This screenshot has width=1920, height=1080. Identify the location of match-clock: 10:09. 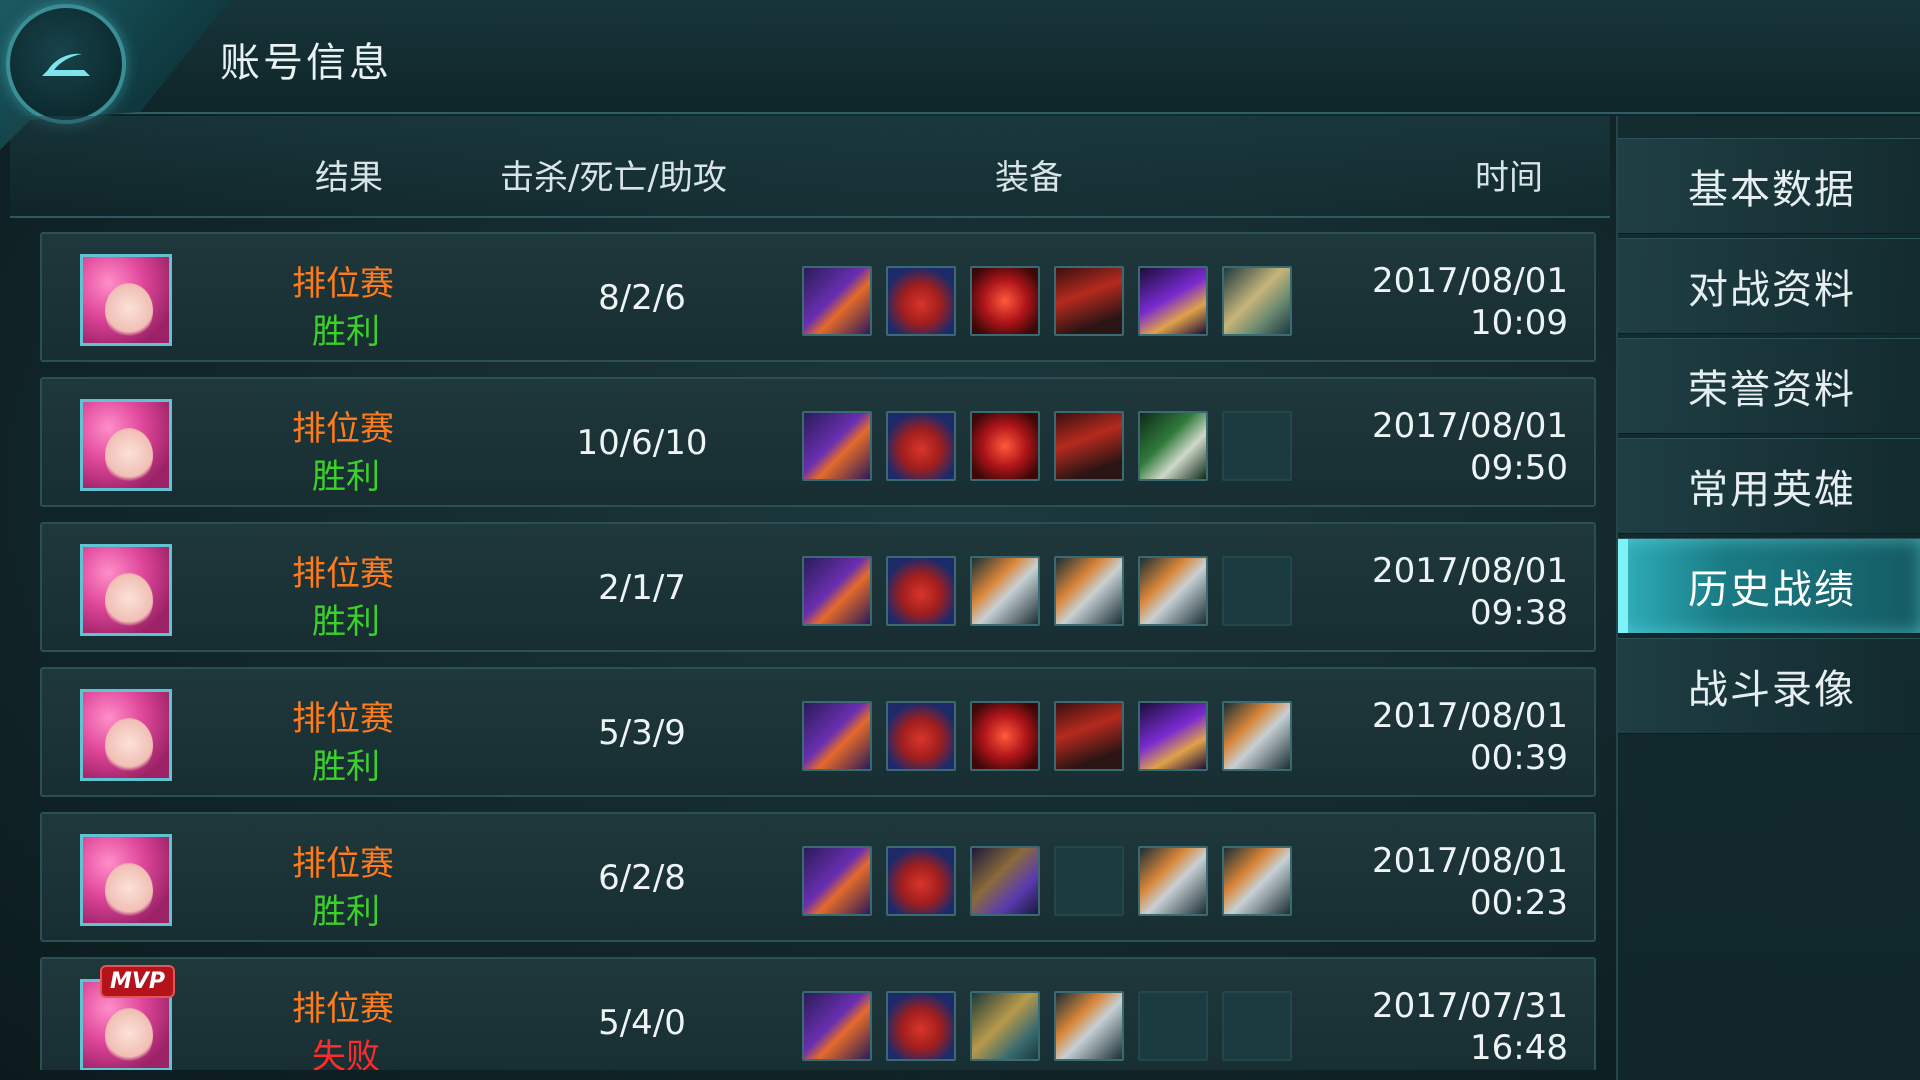
(1519, 323).